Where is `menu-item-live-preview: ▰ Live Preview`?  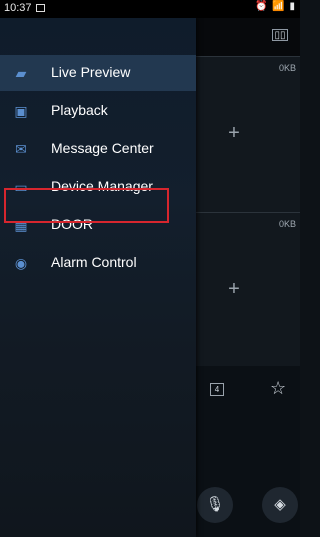 menu-item-live-preview: ▰ Live Preview is located at coordinates (98, 73).